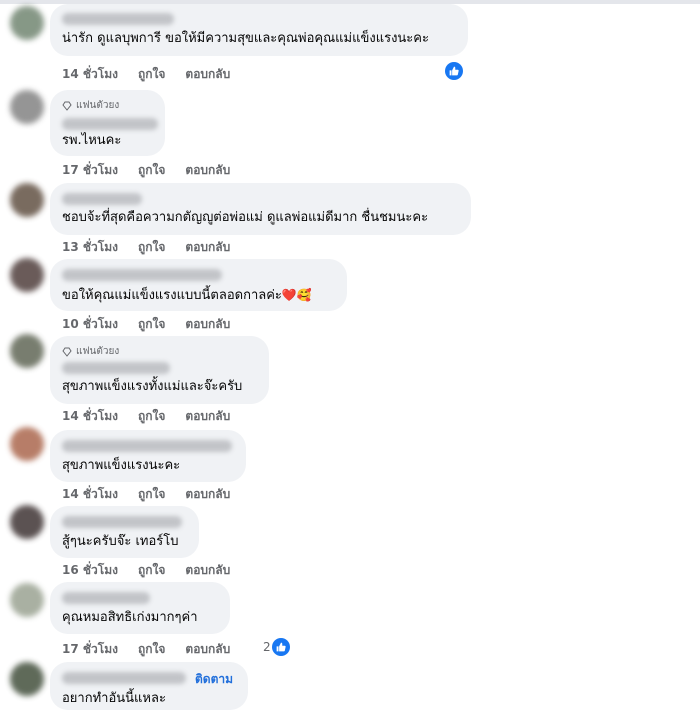  I want to click on emoji-reactions: ❤️🥰, so click(296, 295).